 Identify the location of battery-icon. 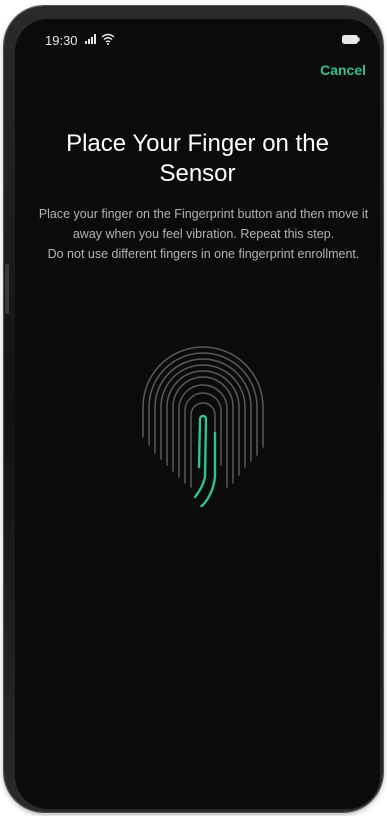
(351, 39).